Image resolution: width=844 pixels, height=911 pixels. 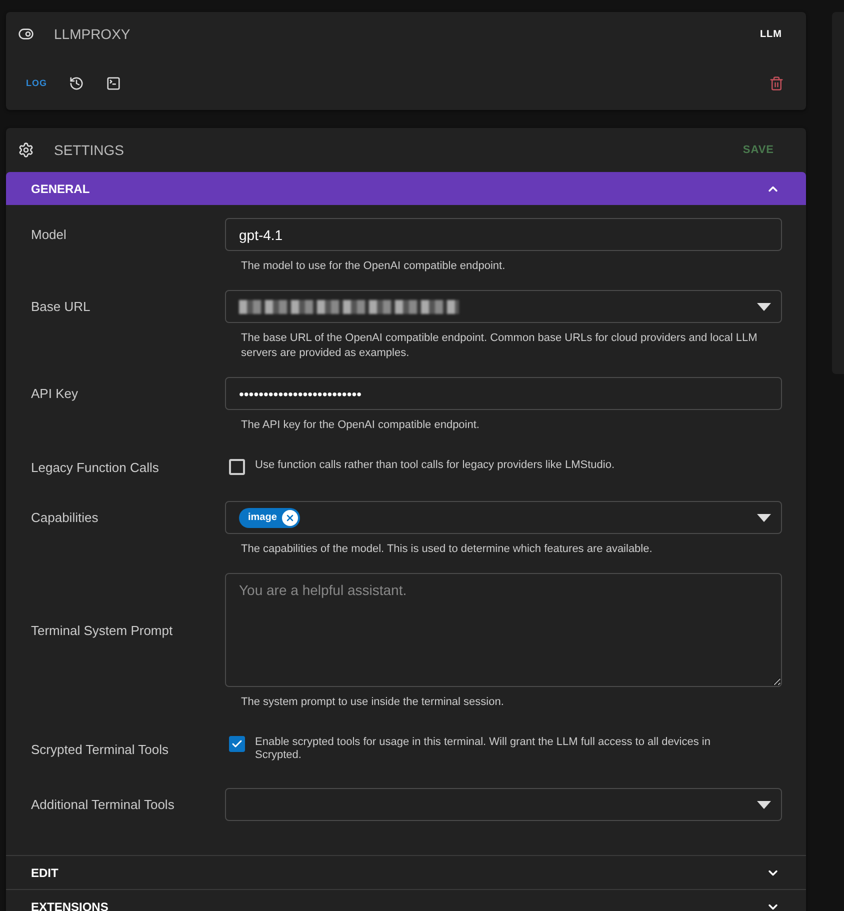 I want to click on close-icon, so click(x=289, y=517).